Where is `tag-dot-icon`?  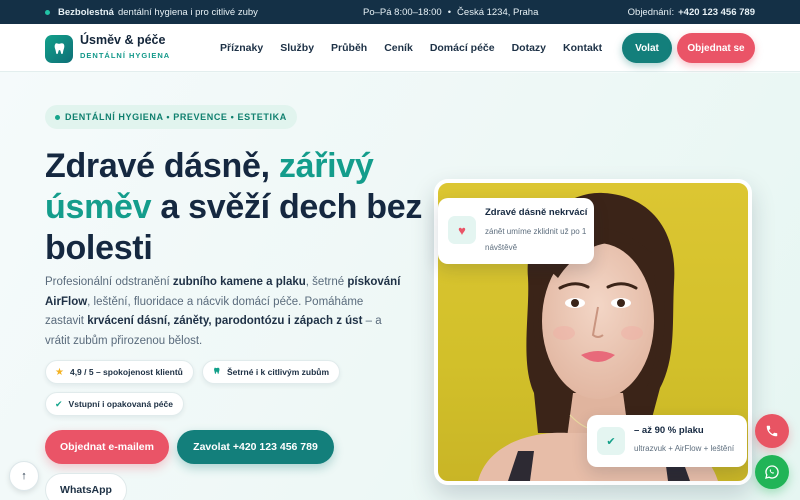
tag-dot-icon is located at coordinates (57, 117).